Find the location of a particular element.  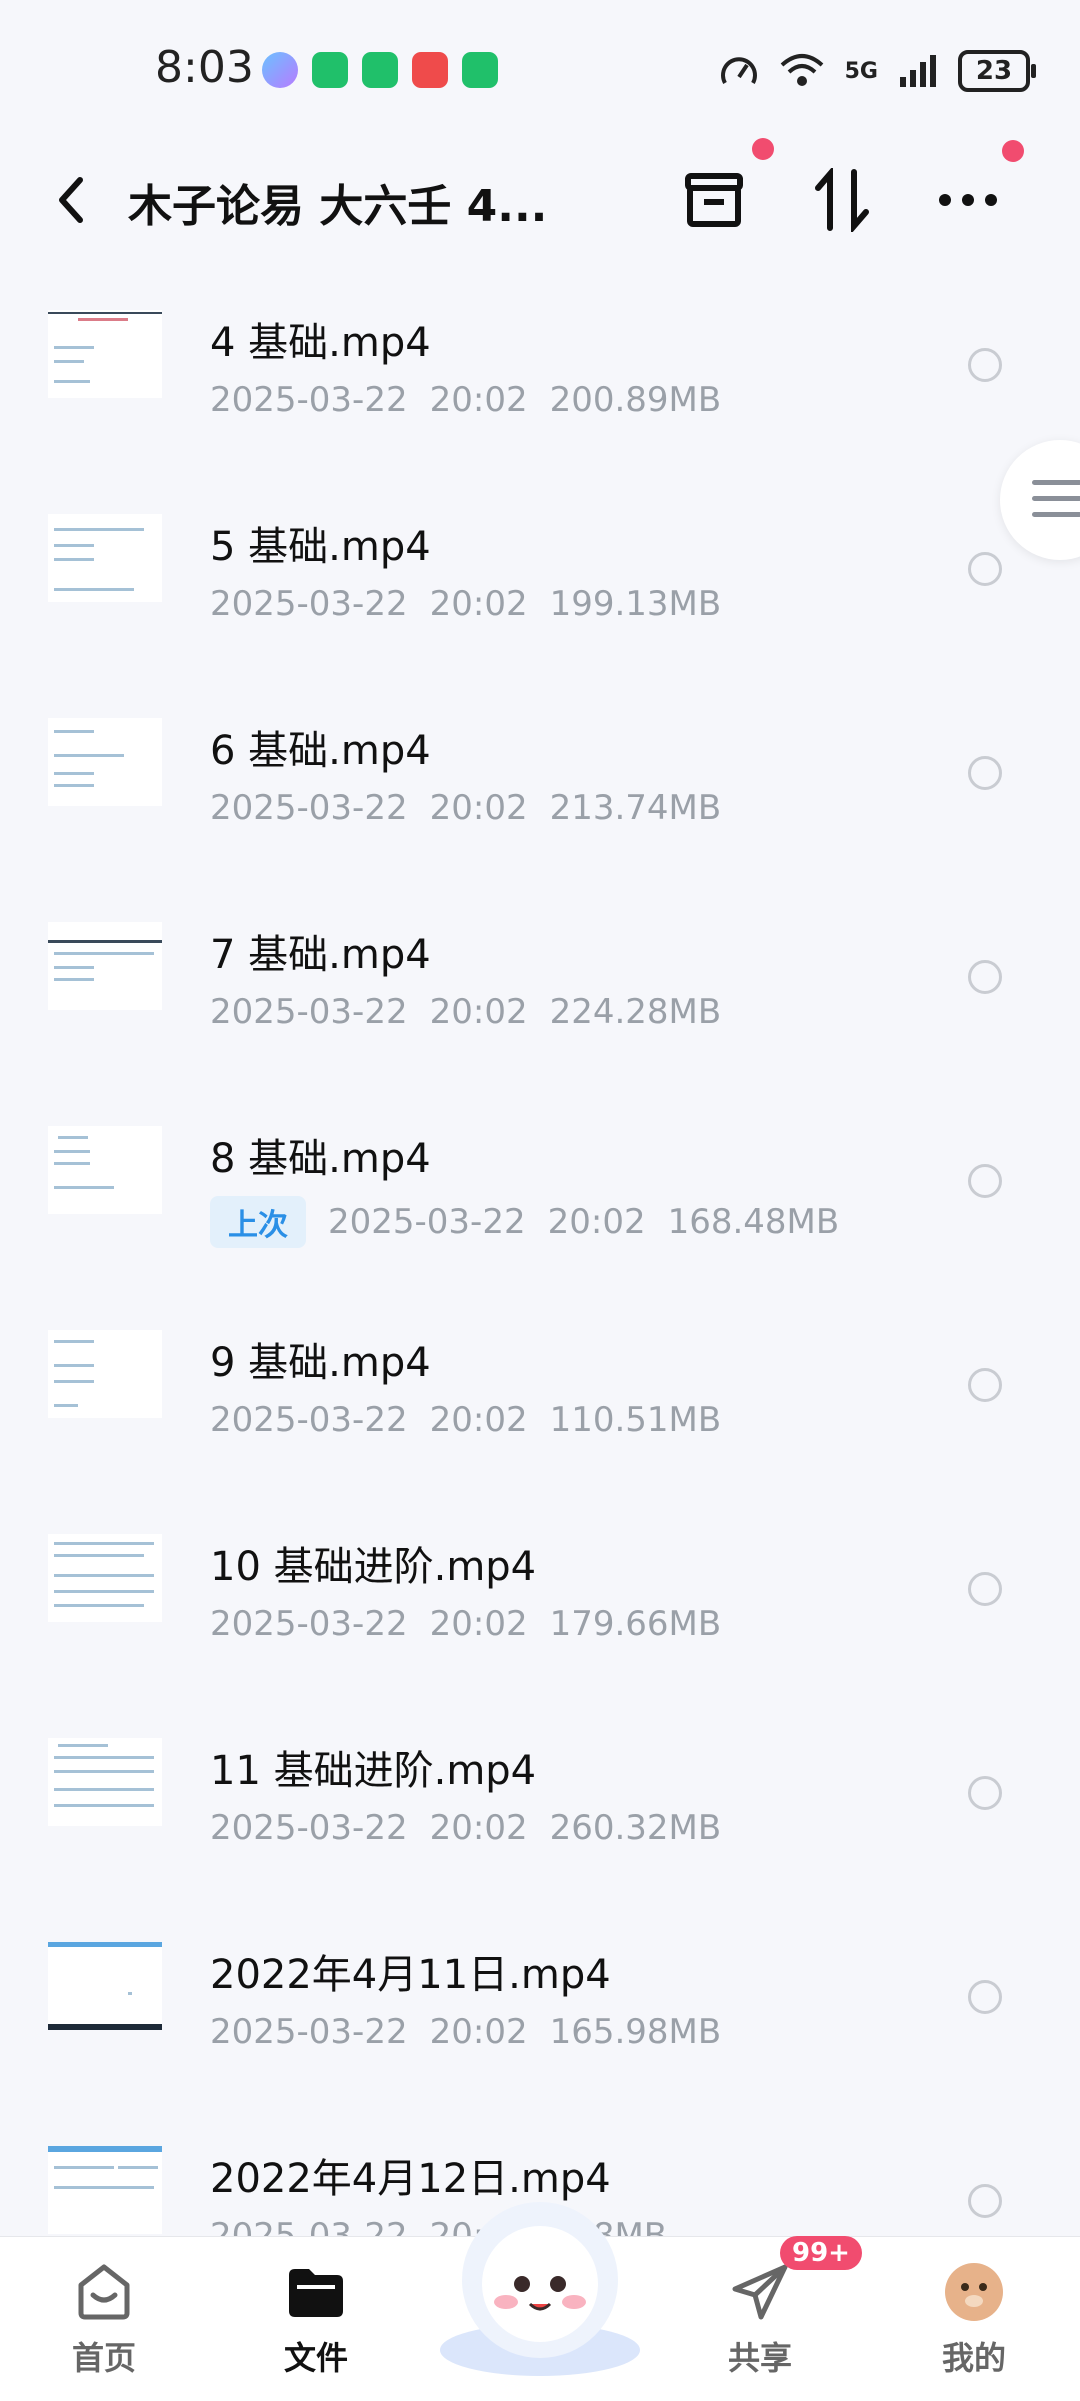

file-size: 199.13MB is located at coordinates (635, 604).